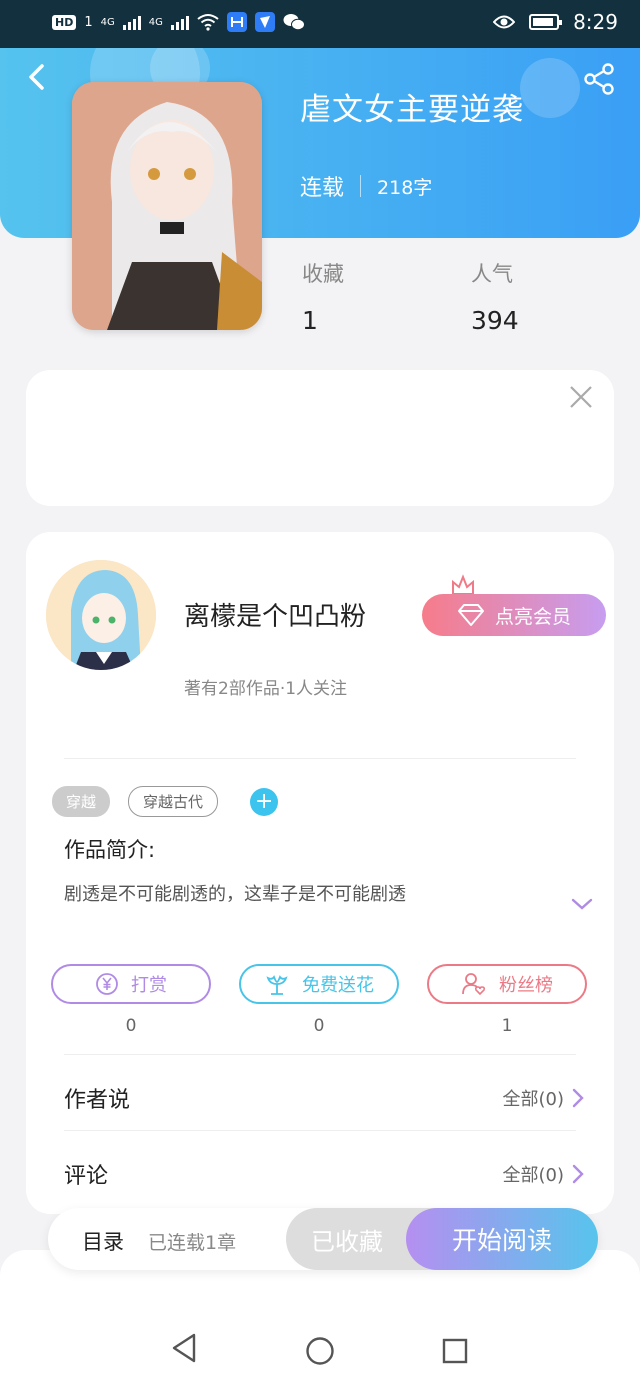  I want to click on comments-row: 评论 全部(0), so click(324, 1174).